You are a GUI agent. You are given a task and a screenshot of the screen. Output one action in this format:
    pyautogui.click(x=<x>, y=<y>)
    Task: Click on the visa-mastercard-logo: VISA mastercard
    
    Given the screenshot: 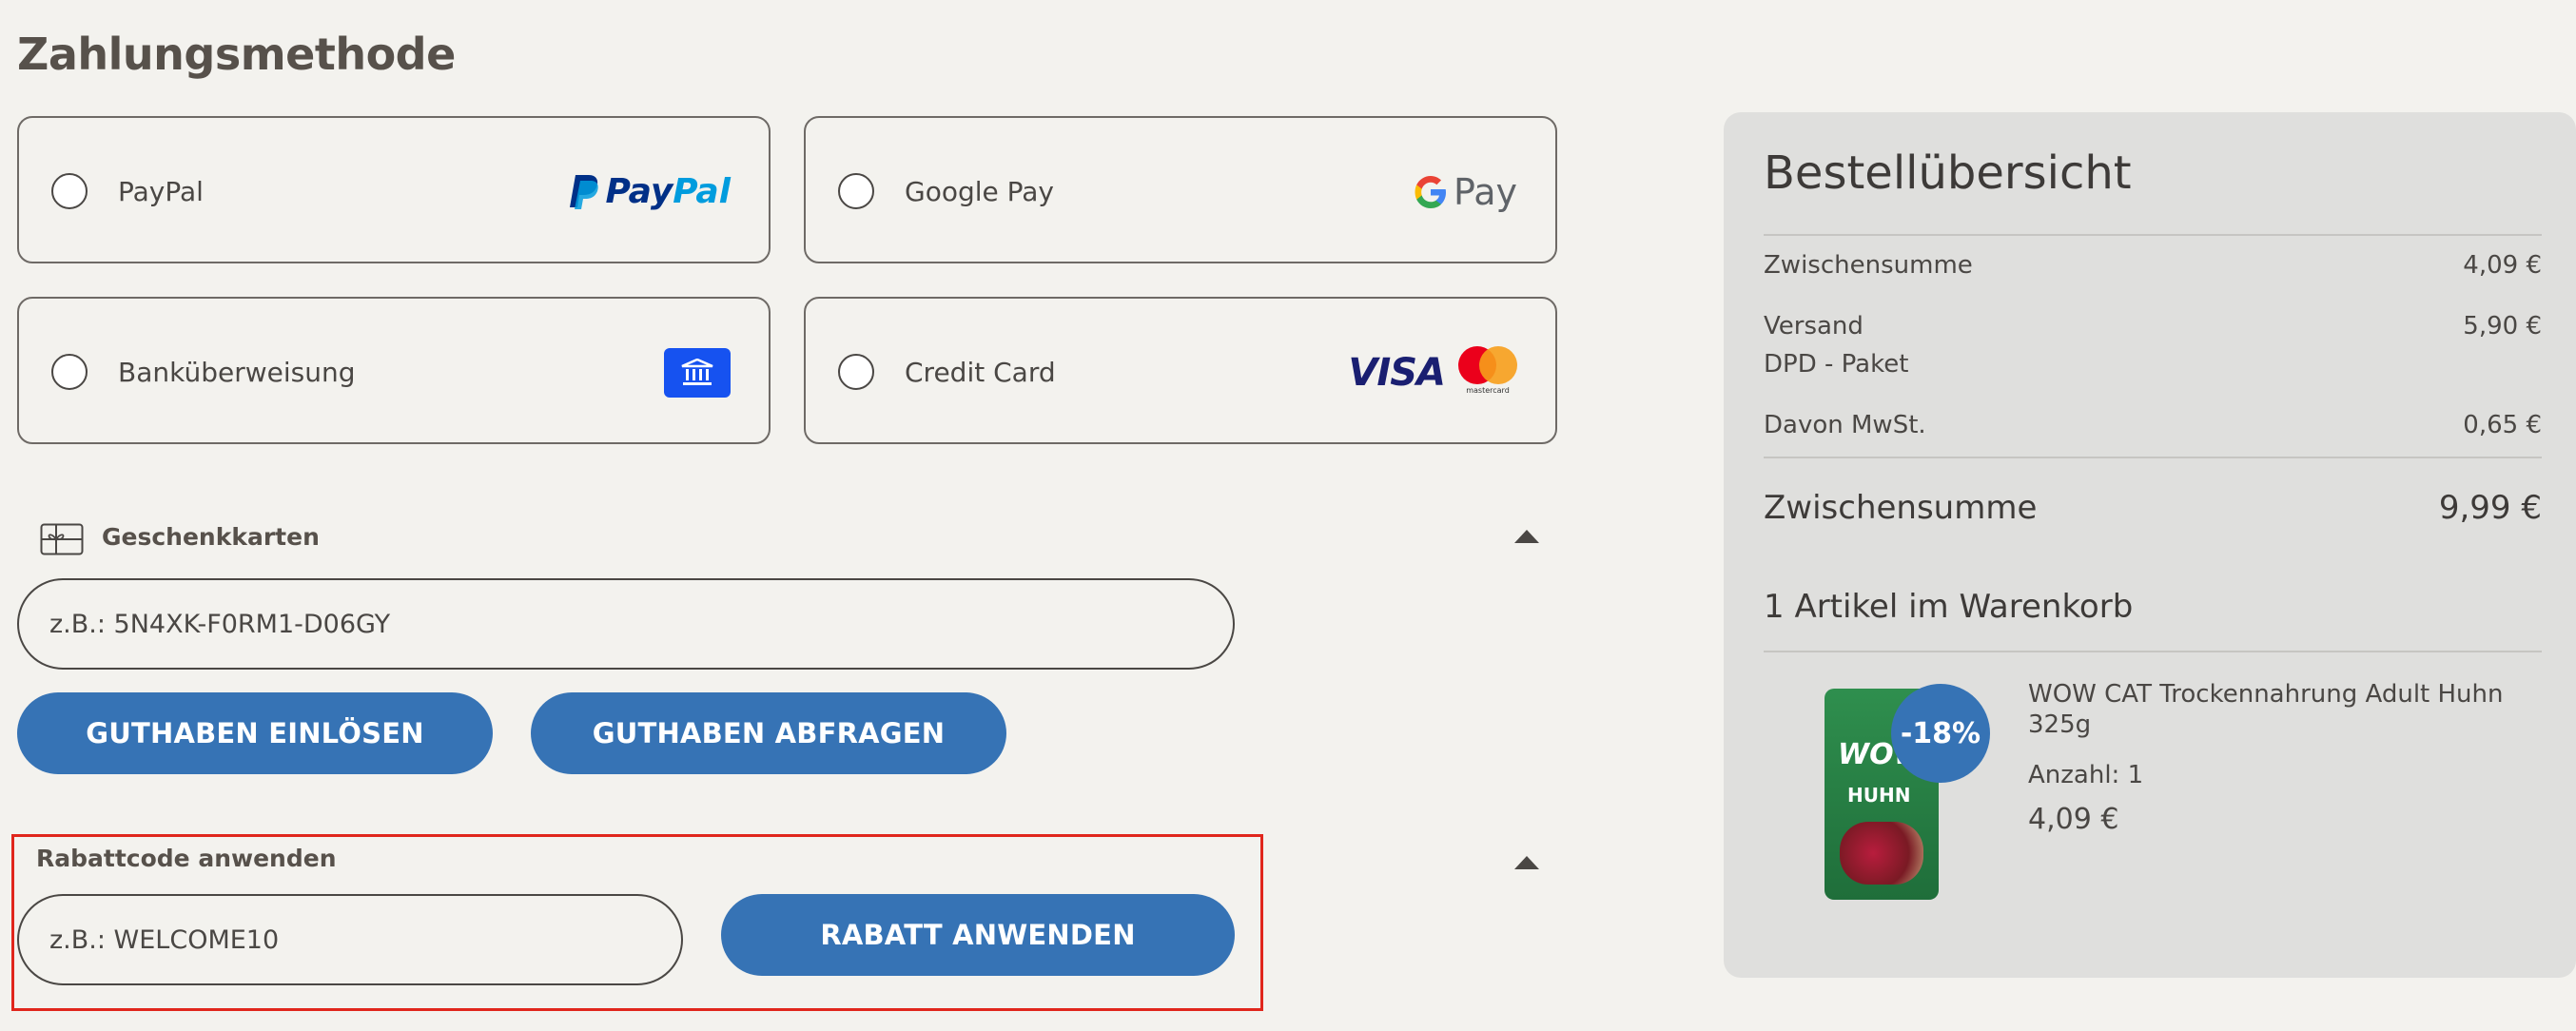 What is the action you would take?
    pyautogui.click(x=1433, y=372)
    